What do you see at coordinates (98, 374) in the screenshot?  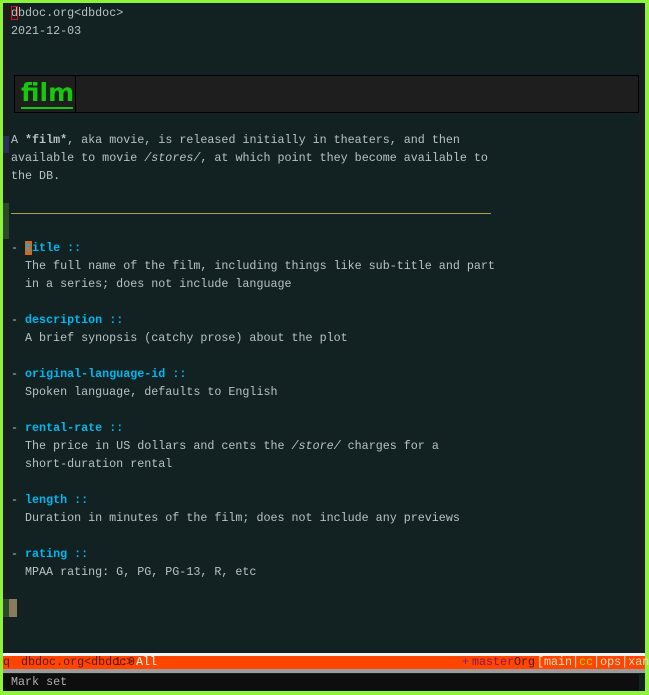 I see `field-original-language-id: - original-language-id ::` at bounding box center [98, 374].